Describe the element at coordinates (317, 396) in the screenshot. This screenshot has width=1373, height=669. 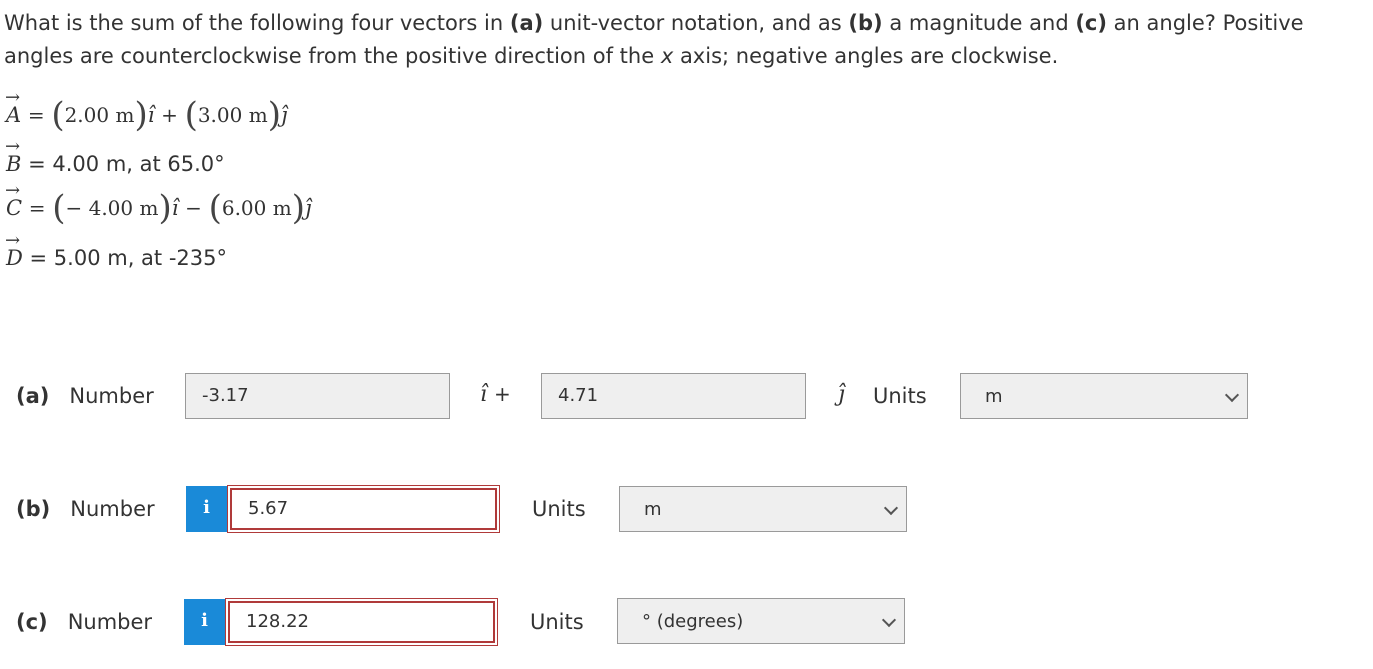
I see `answer-a-x-input: -3.17` at that location.